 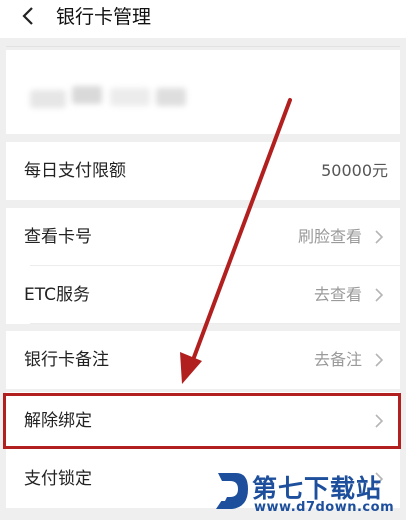 I want to click on watermark: 第七下载站 www.d7down.com, so click(x=307, y=492).